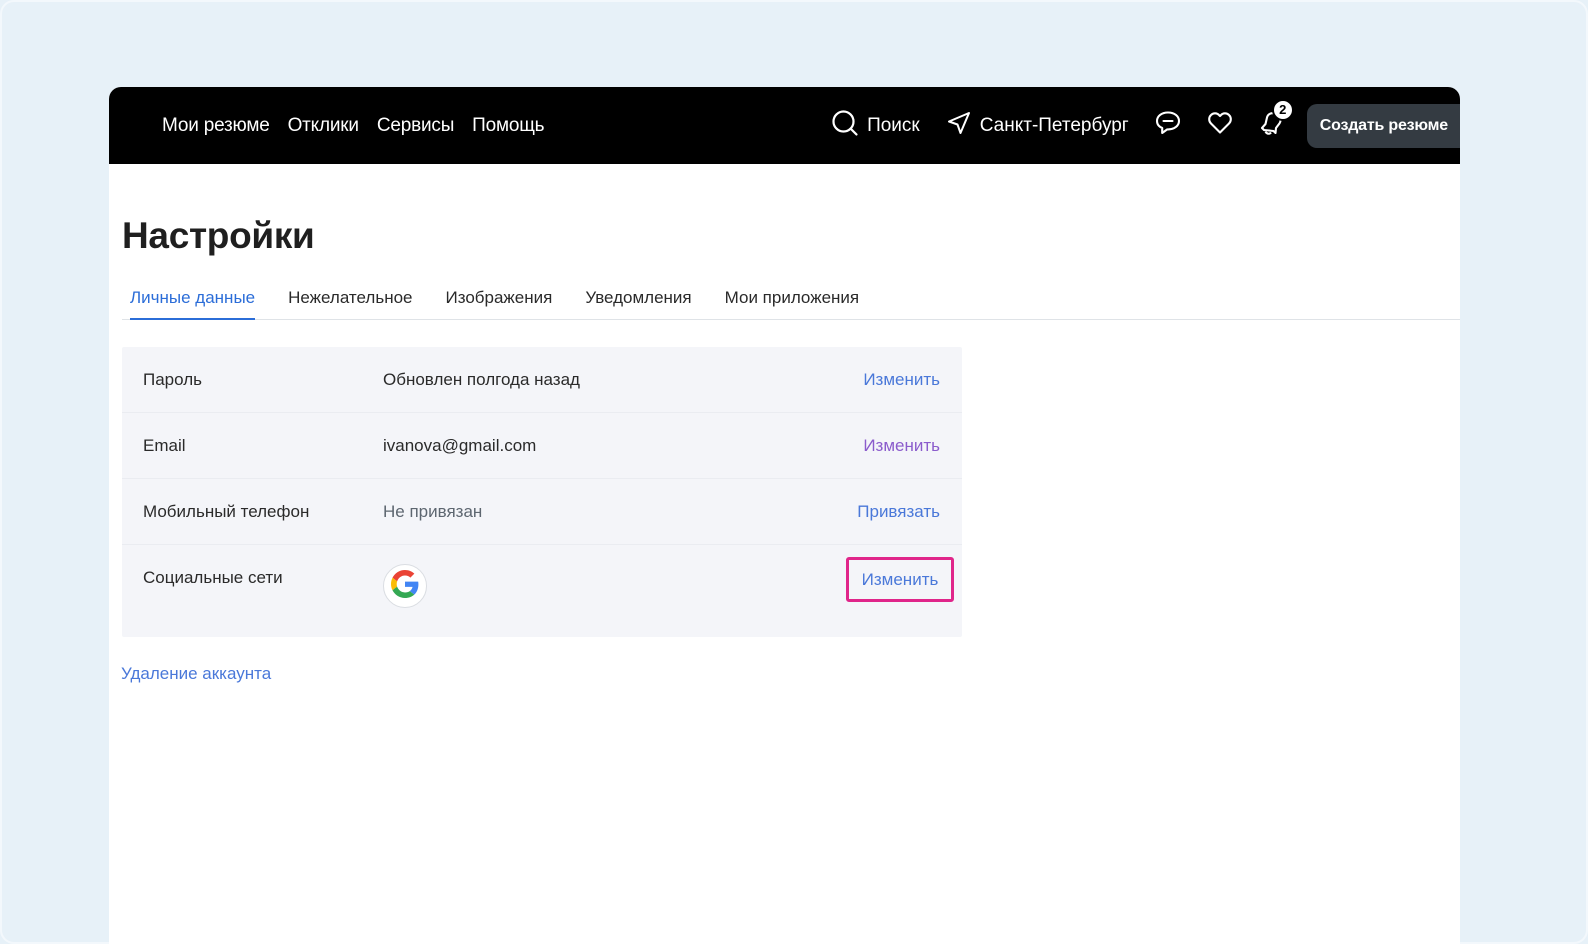 The image size is (1588, 944). I want to click on top-navigation-bar: Мои резюме Отклики Сервисы Помощь Поиск, so click(784, 125).